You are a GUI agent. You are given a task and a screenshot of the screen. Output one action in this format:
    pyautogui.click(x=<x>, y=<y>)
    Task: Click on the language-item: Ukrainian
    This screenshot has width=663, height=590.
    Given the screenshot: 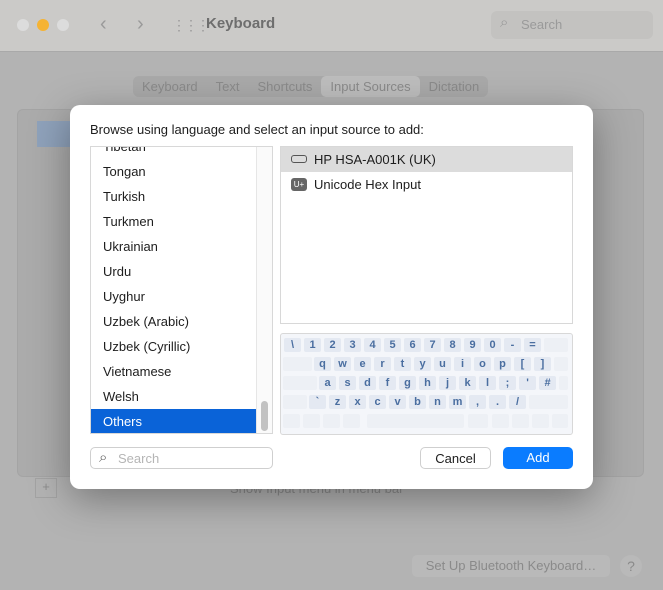 What is the action you would take?
    pyautogui.click(x=174, y=246)
    